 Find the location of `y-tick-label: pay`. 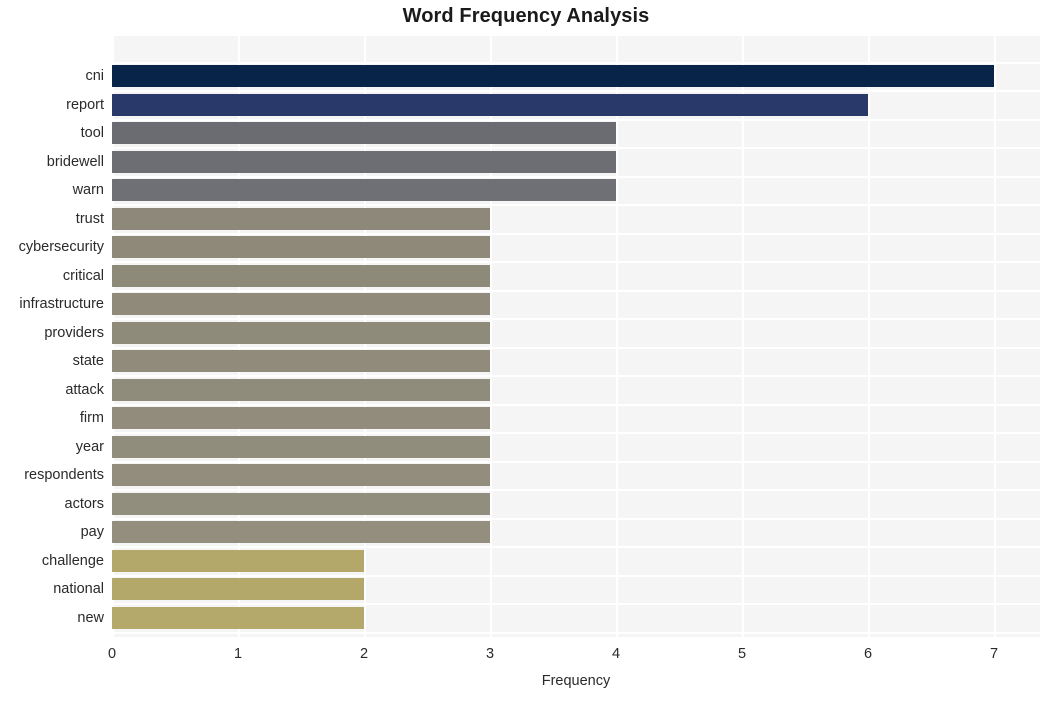

y-tick-label: pay is located at coordinates (92, 532).